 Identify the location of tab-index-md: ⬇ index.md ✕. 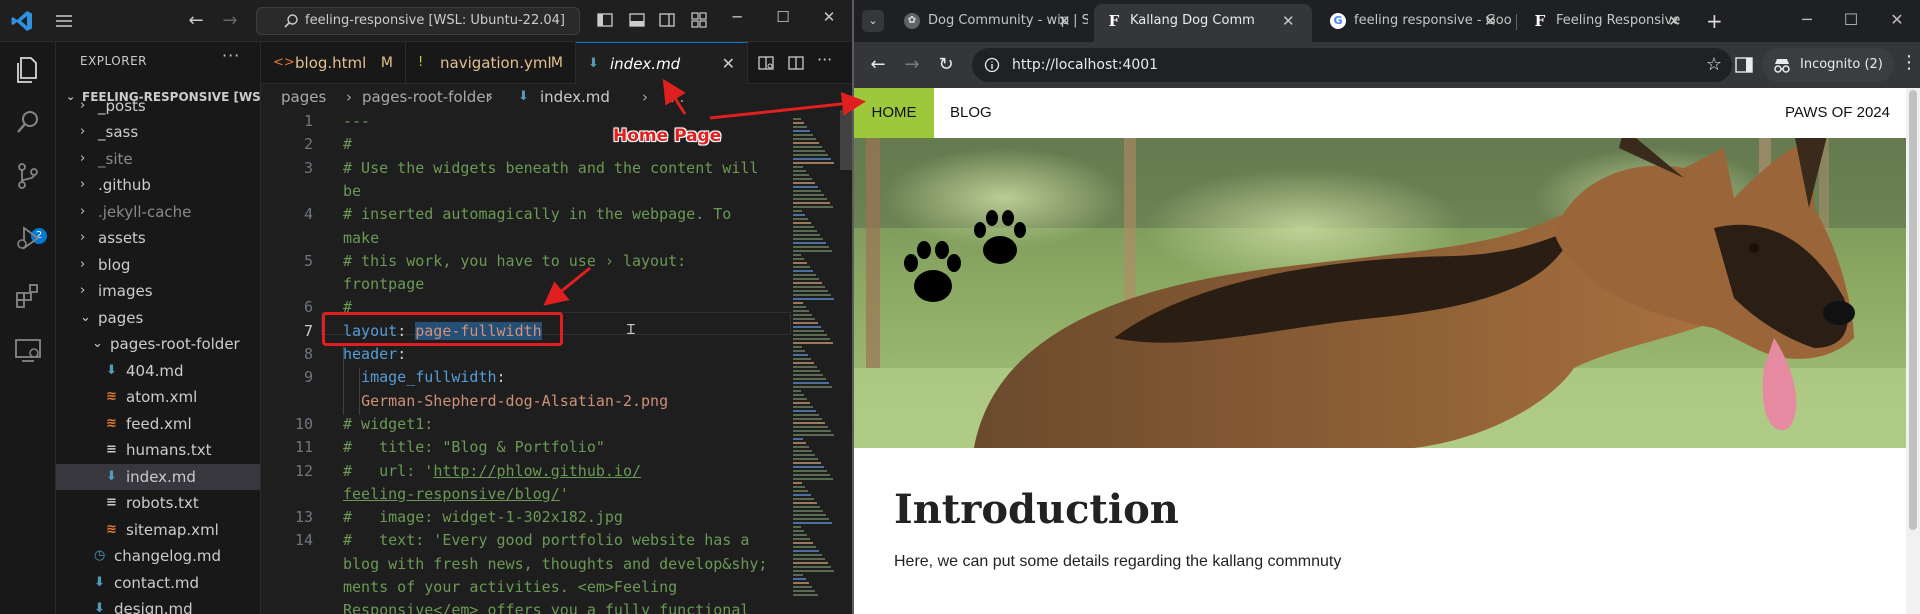
(662, 63).